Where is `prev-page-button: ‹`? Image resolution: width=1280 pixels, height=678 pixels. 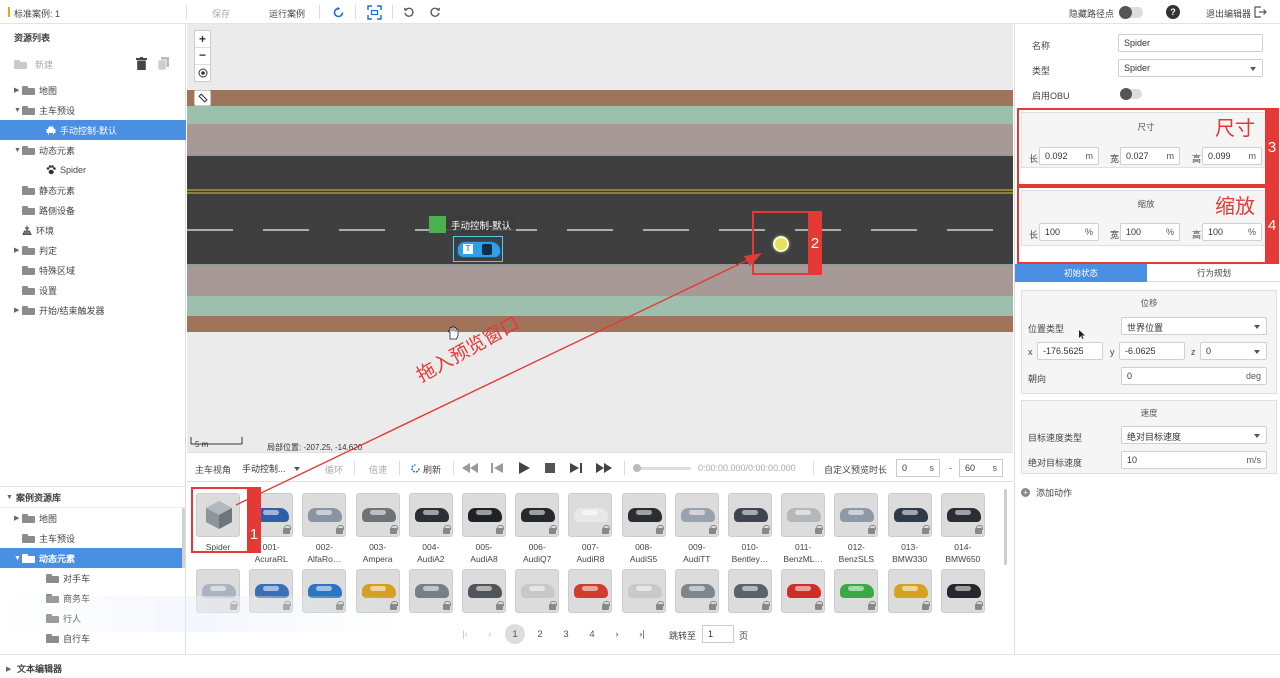 prev-page-button: ‹ is located at coordinates (490, 634).